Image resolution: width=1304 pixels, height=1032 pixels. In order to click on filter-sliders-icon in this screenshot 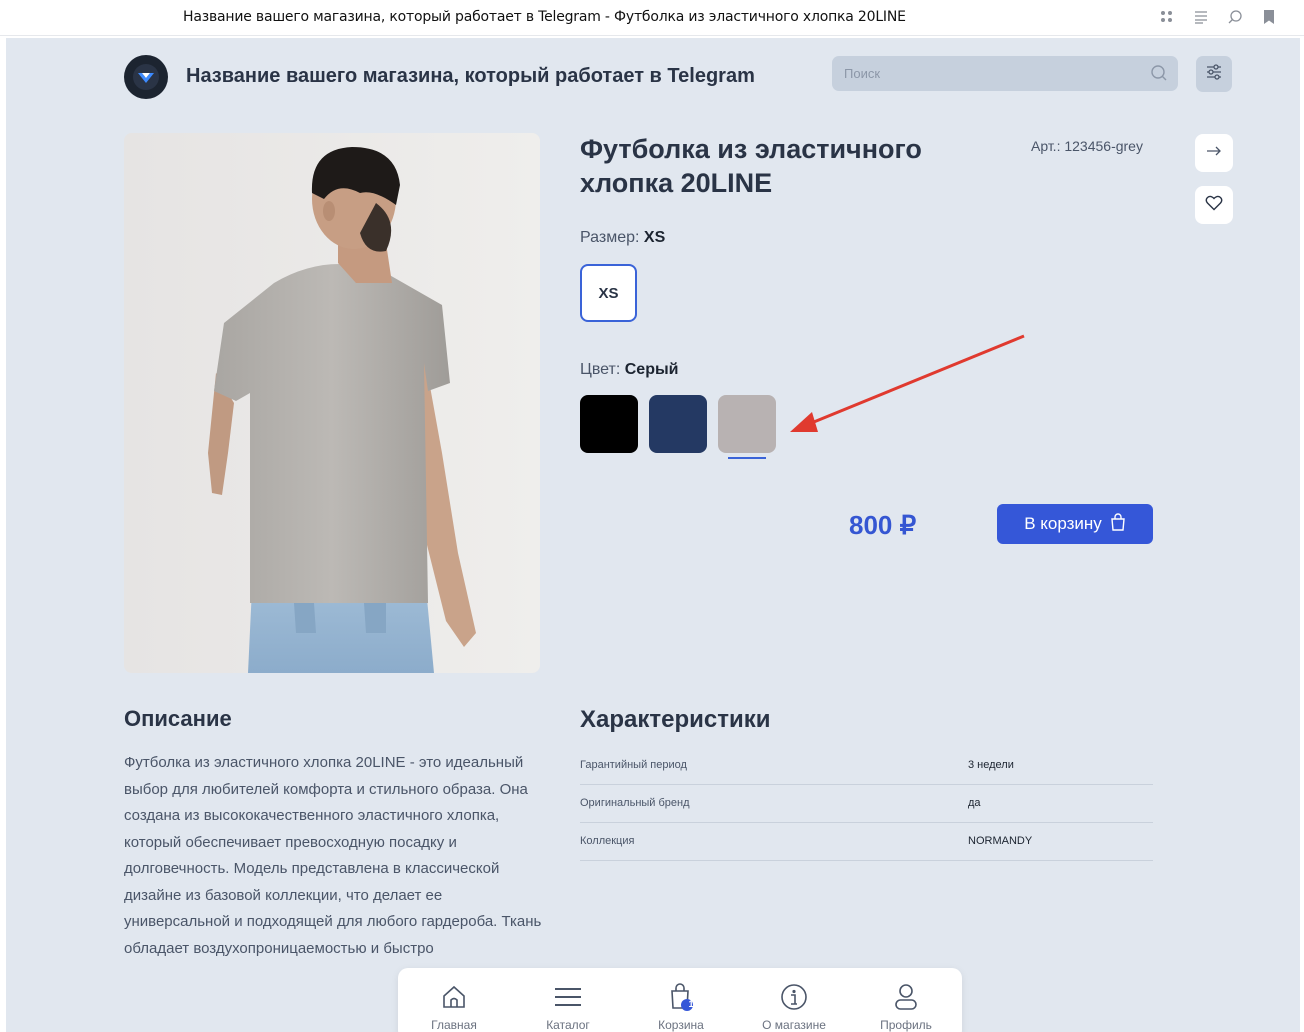, I will do `click(1214, 74)`.